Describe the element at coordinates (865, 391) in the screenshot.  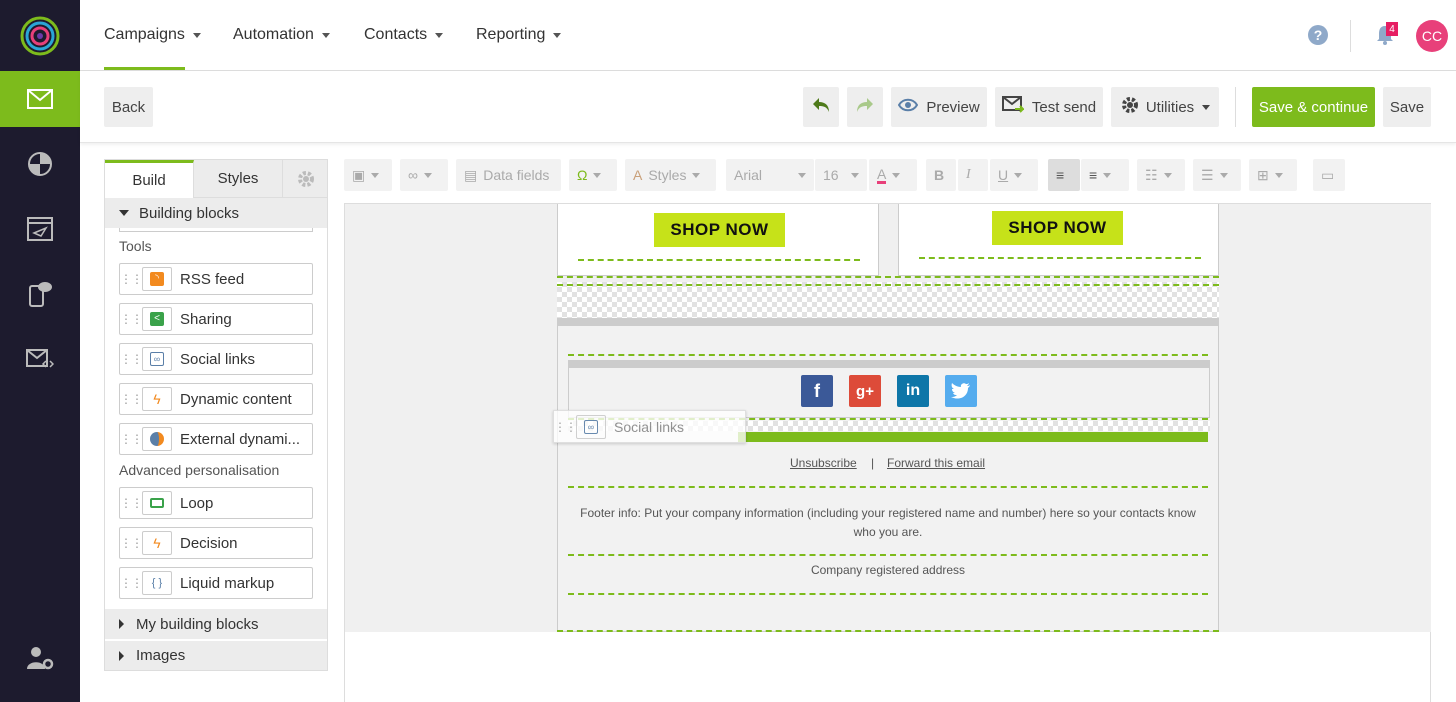
I see `google-plus-icon: g+` at that location.